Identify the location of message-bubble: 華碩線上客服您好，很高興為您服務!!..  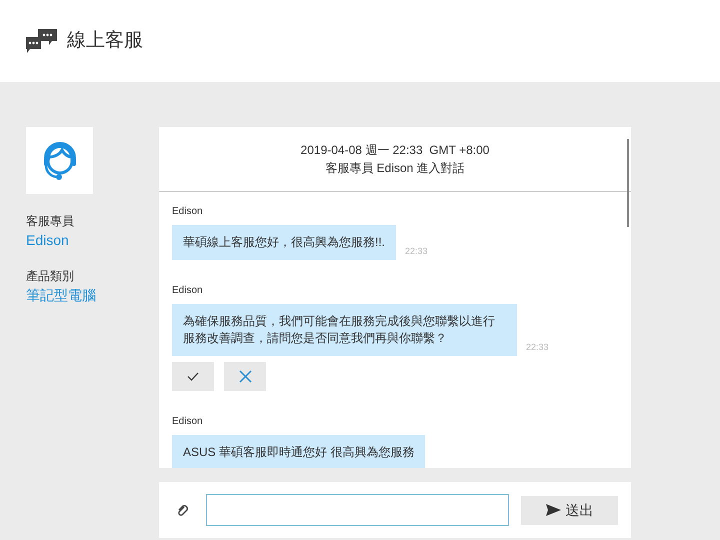
(284, 242).